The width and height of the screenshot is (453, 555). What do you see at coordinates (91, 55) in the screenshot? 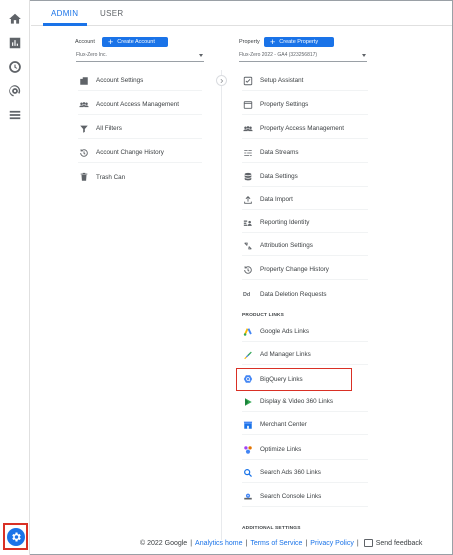
I see `account-selected-value: Flux-Zero Inc.` at bounding box center [91, 55].